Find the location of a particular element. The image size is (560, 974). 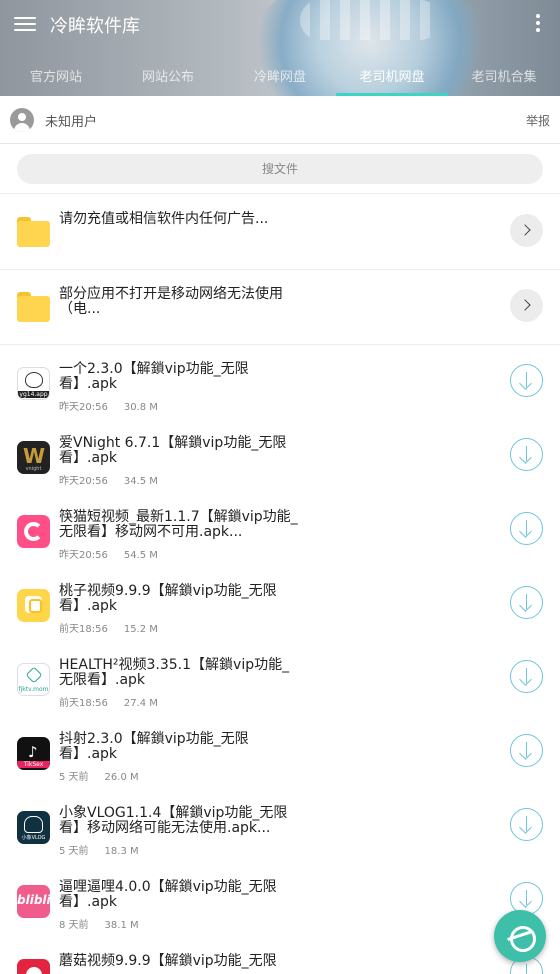

header-background-decoration is located at coordinates (370, 20).